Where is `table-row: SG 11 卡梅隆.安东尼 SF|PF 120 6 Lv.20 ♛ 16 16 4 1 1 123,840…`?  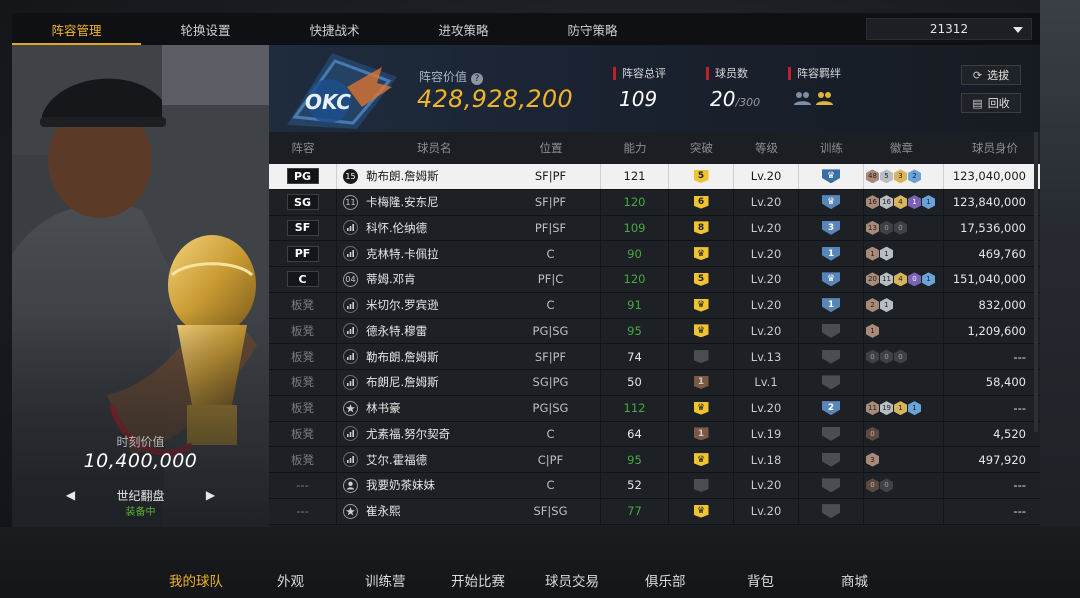
table-row: SG 11 卡梅隆.安东尼 SF|PF 120 6 Lv.20 ♛ 16 16 4 1 1 123,840… is located at coordinates (654, 202).